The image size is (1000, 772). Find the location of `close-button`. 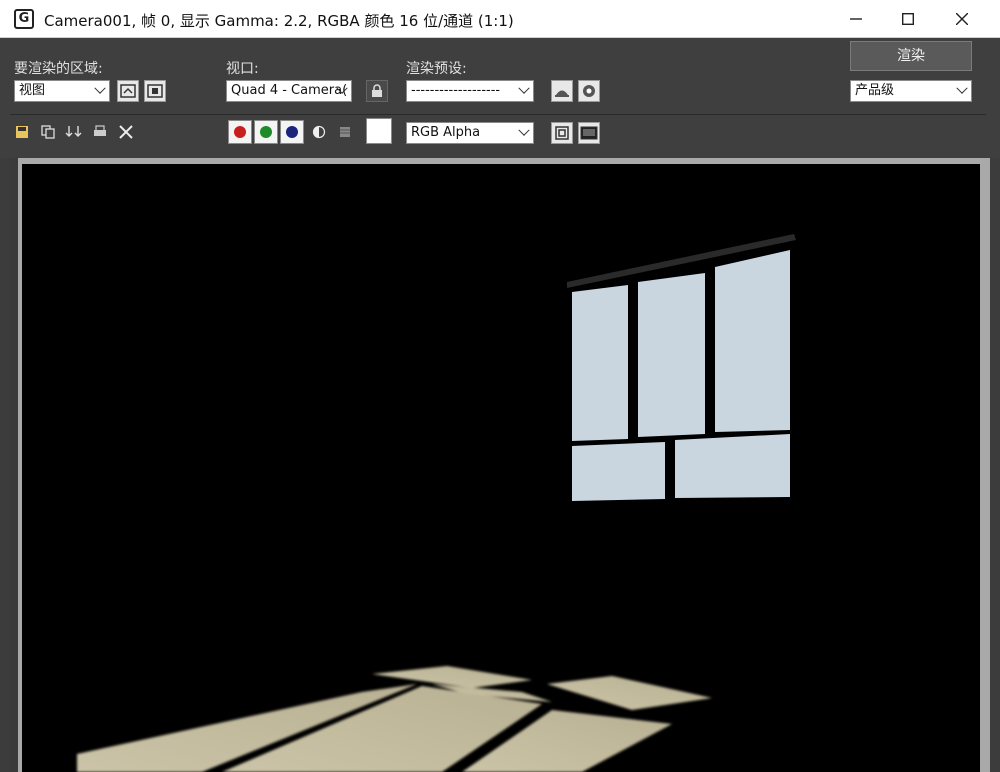

close-button is located at coordinates (962, 19).